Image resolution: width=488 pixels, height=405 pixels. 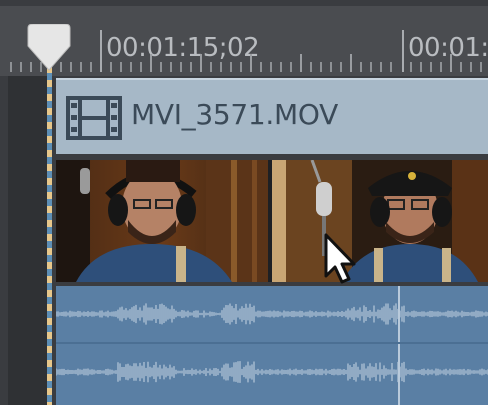 I want to click on film-strip-icon, so click(x=94, y=118).